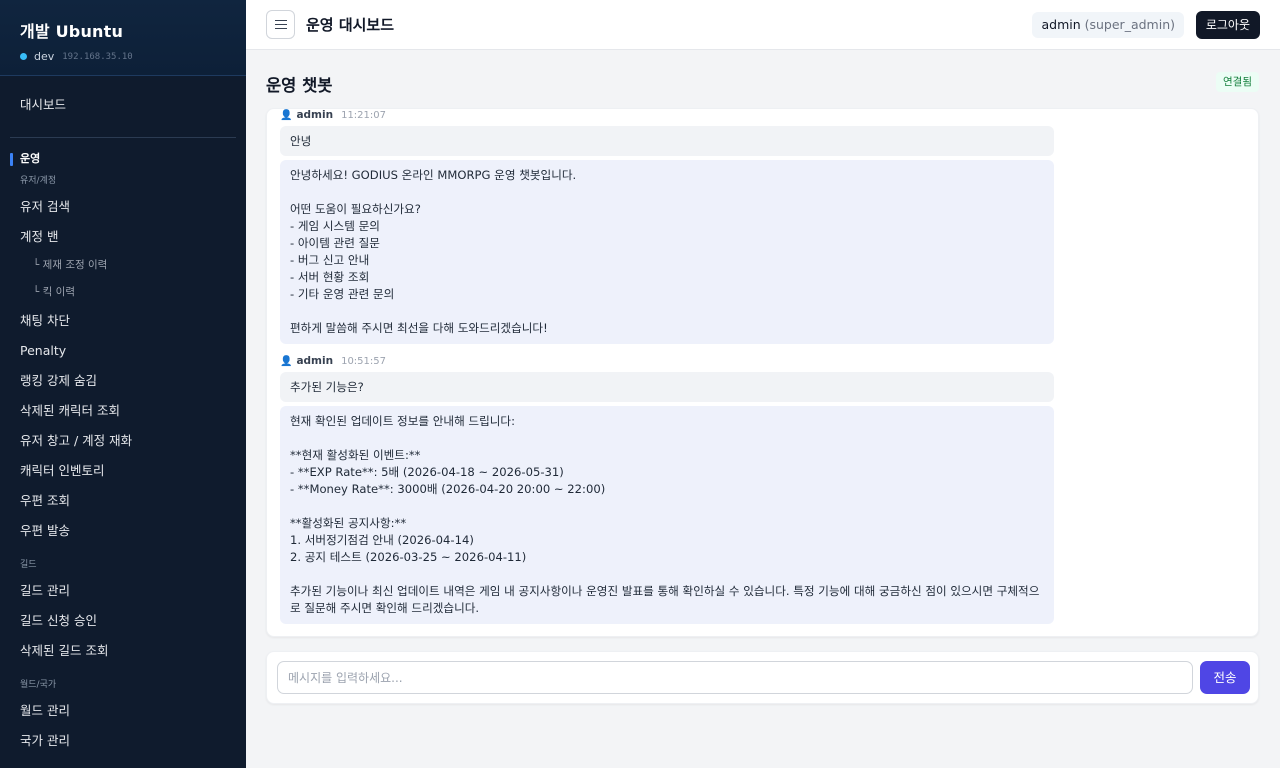 The width and height of the screenshot is (1280, 768). What do you see at coordinates (1225, 677) in the screenshot?
I see `send-button: 전송` at bounding box center [1225, 677].